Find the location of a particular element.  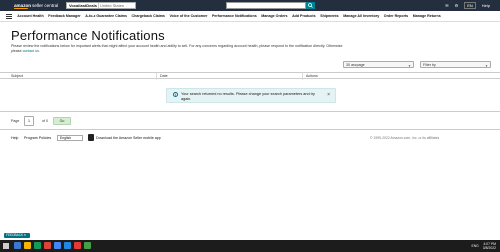

nav-item-manage-inventory: Manage All Inventory is located at coordinates (361, 16).